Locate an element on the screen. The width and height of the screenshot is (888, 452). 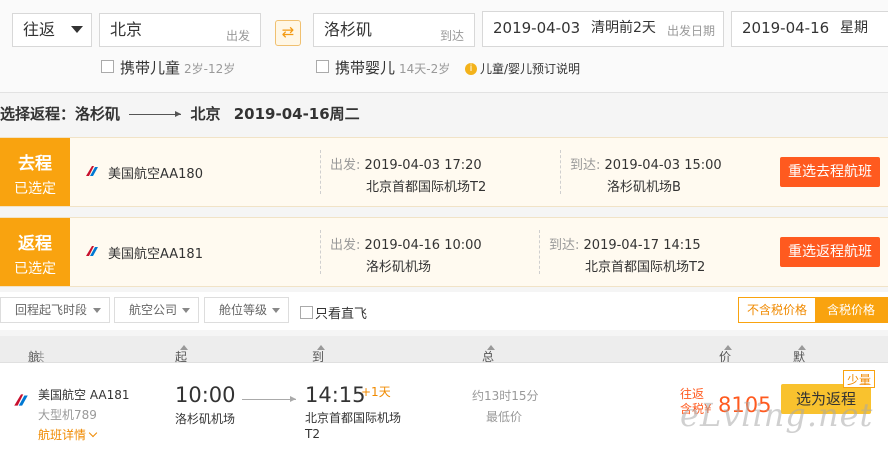
direct-only-checkbox: 只看直飞 is located at coordinates (333, 312).